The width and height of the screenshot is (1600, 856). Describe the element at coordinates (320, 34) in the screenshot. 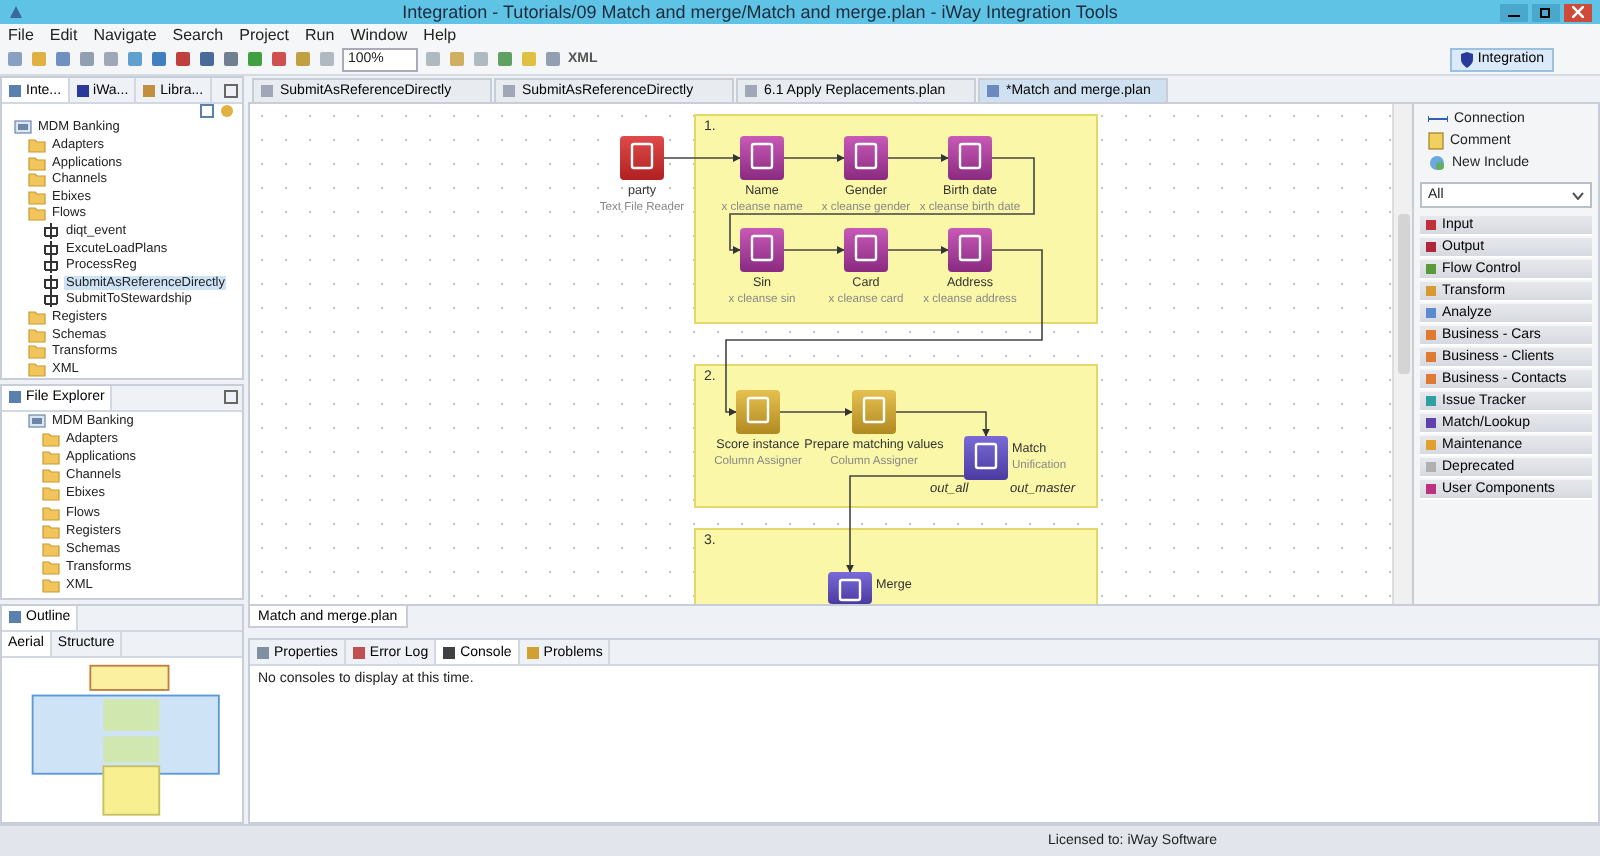

I see `menu-item: Run` at that location.